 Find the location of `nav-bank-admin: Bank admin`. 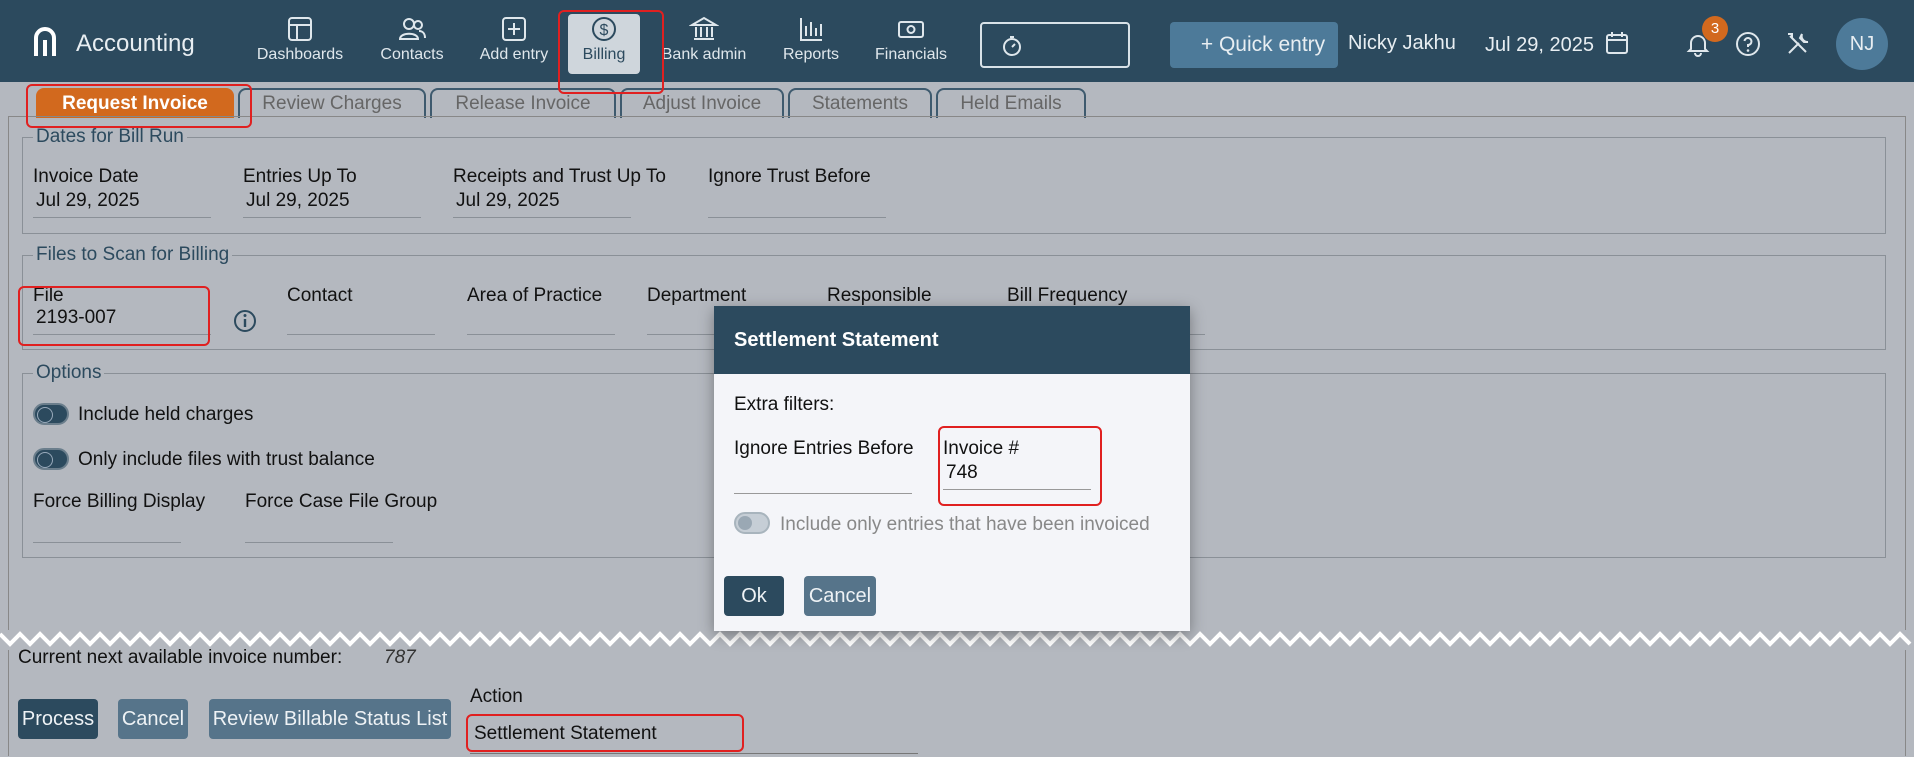

nav-bank-admin: Bank admin is located at coordinates (704, 44).